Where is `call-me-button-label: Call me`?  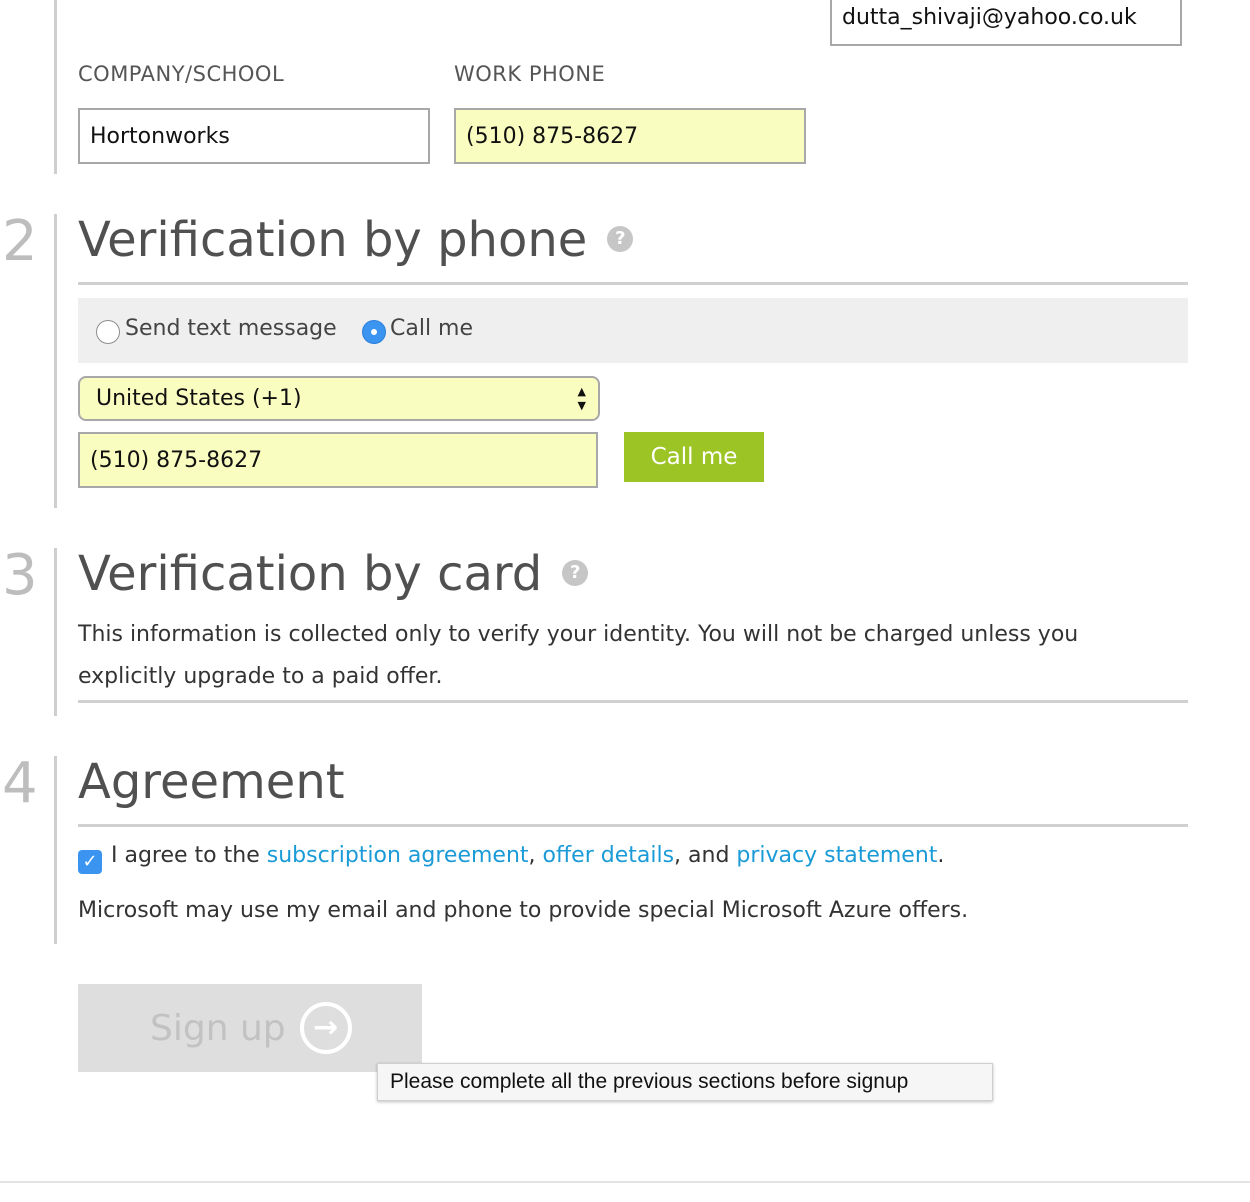
call-me-button-label: Call me is located at coordinates (694, 457).